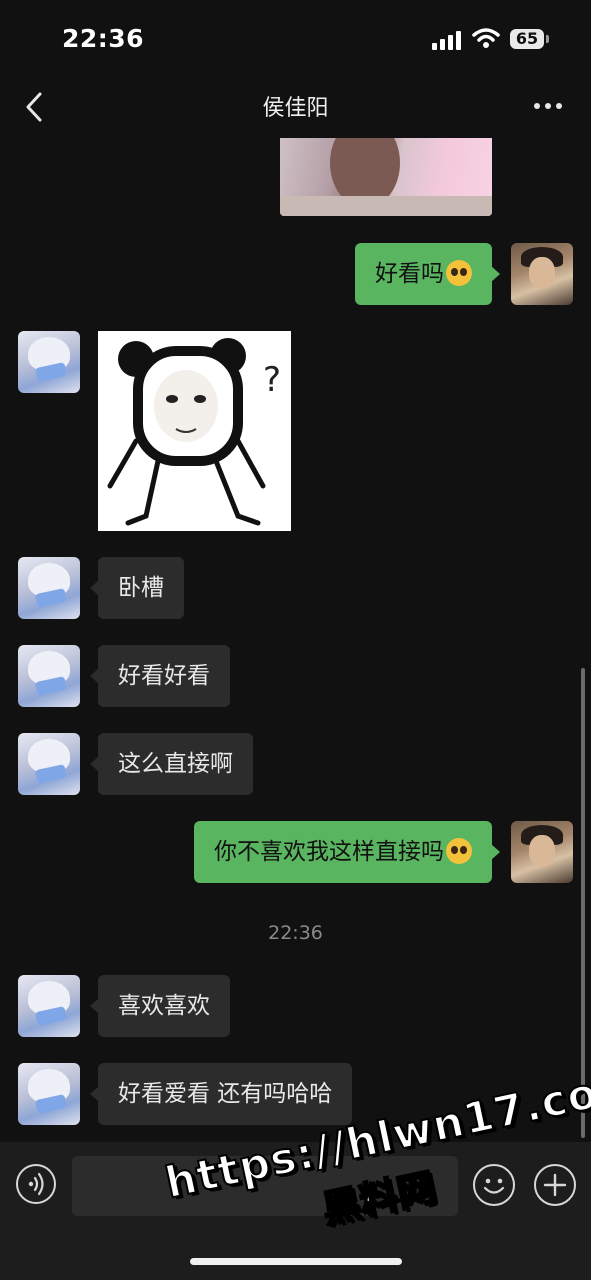 Image resolution: width=591 pixels, height=1280 pixels. Describe the element at coordinates (36, 1184) in the screenshot. I see `voice-icon` at that location.